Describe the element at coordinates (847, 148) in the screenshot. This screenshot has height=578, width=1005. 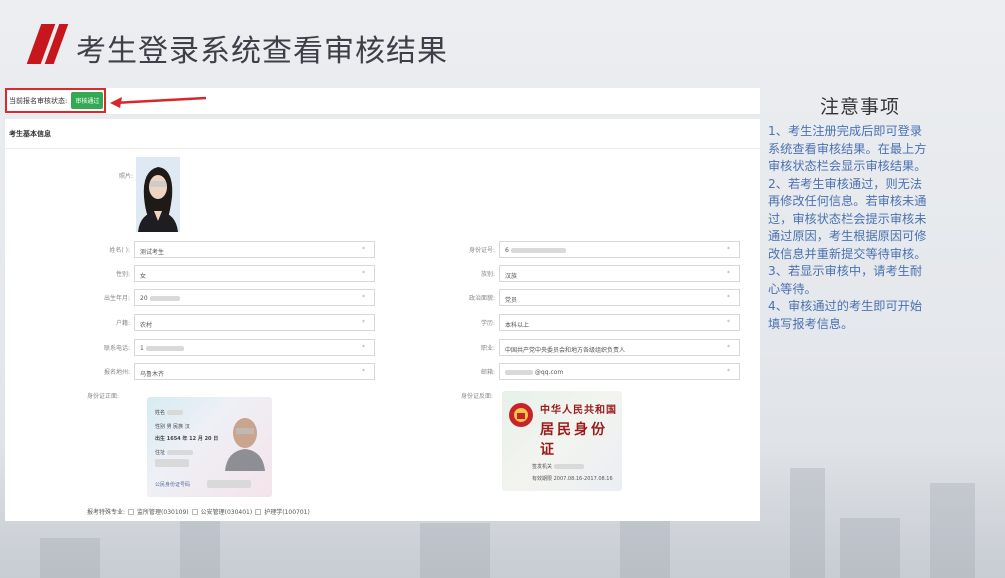
I see `note-item: 1、考生注册完成后即可登录系统查看审核结果。在最上方审核状态栏会显示审核结果。` at that location.